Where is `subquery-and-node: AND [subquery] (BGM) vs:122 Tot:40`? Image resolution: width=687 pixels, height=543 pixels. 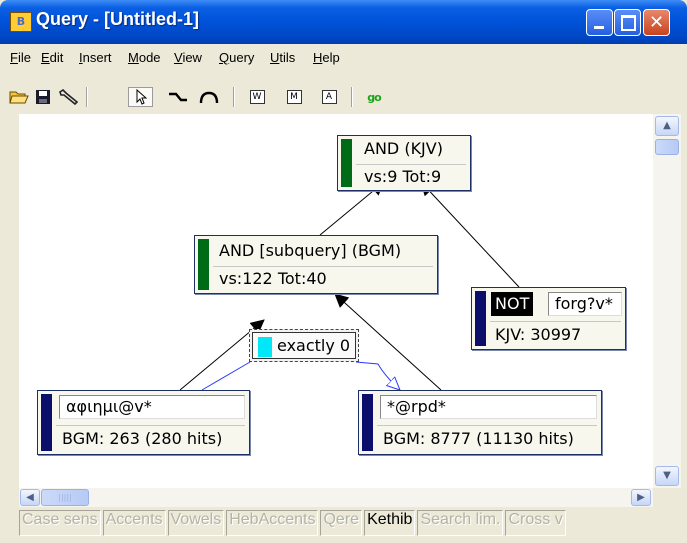 subquery-and-node: AND [subquery] (BGM) vs:122 Tot:40 is located at coordinates (316, 264).